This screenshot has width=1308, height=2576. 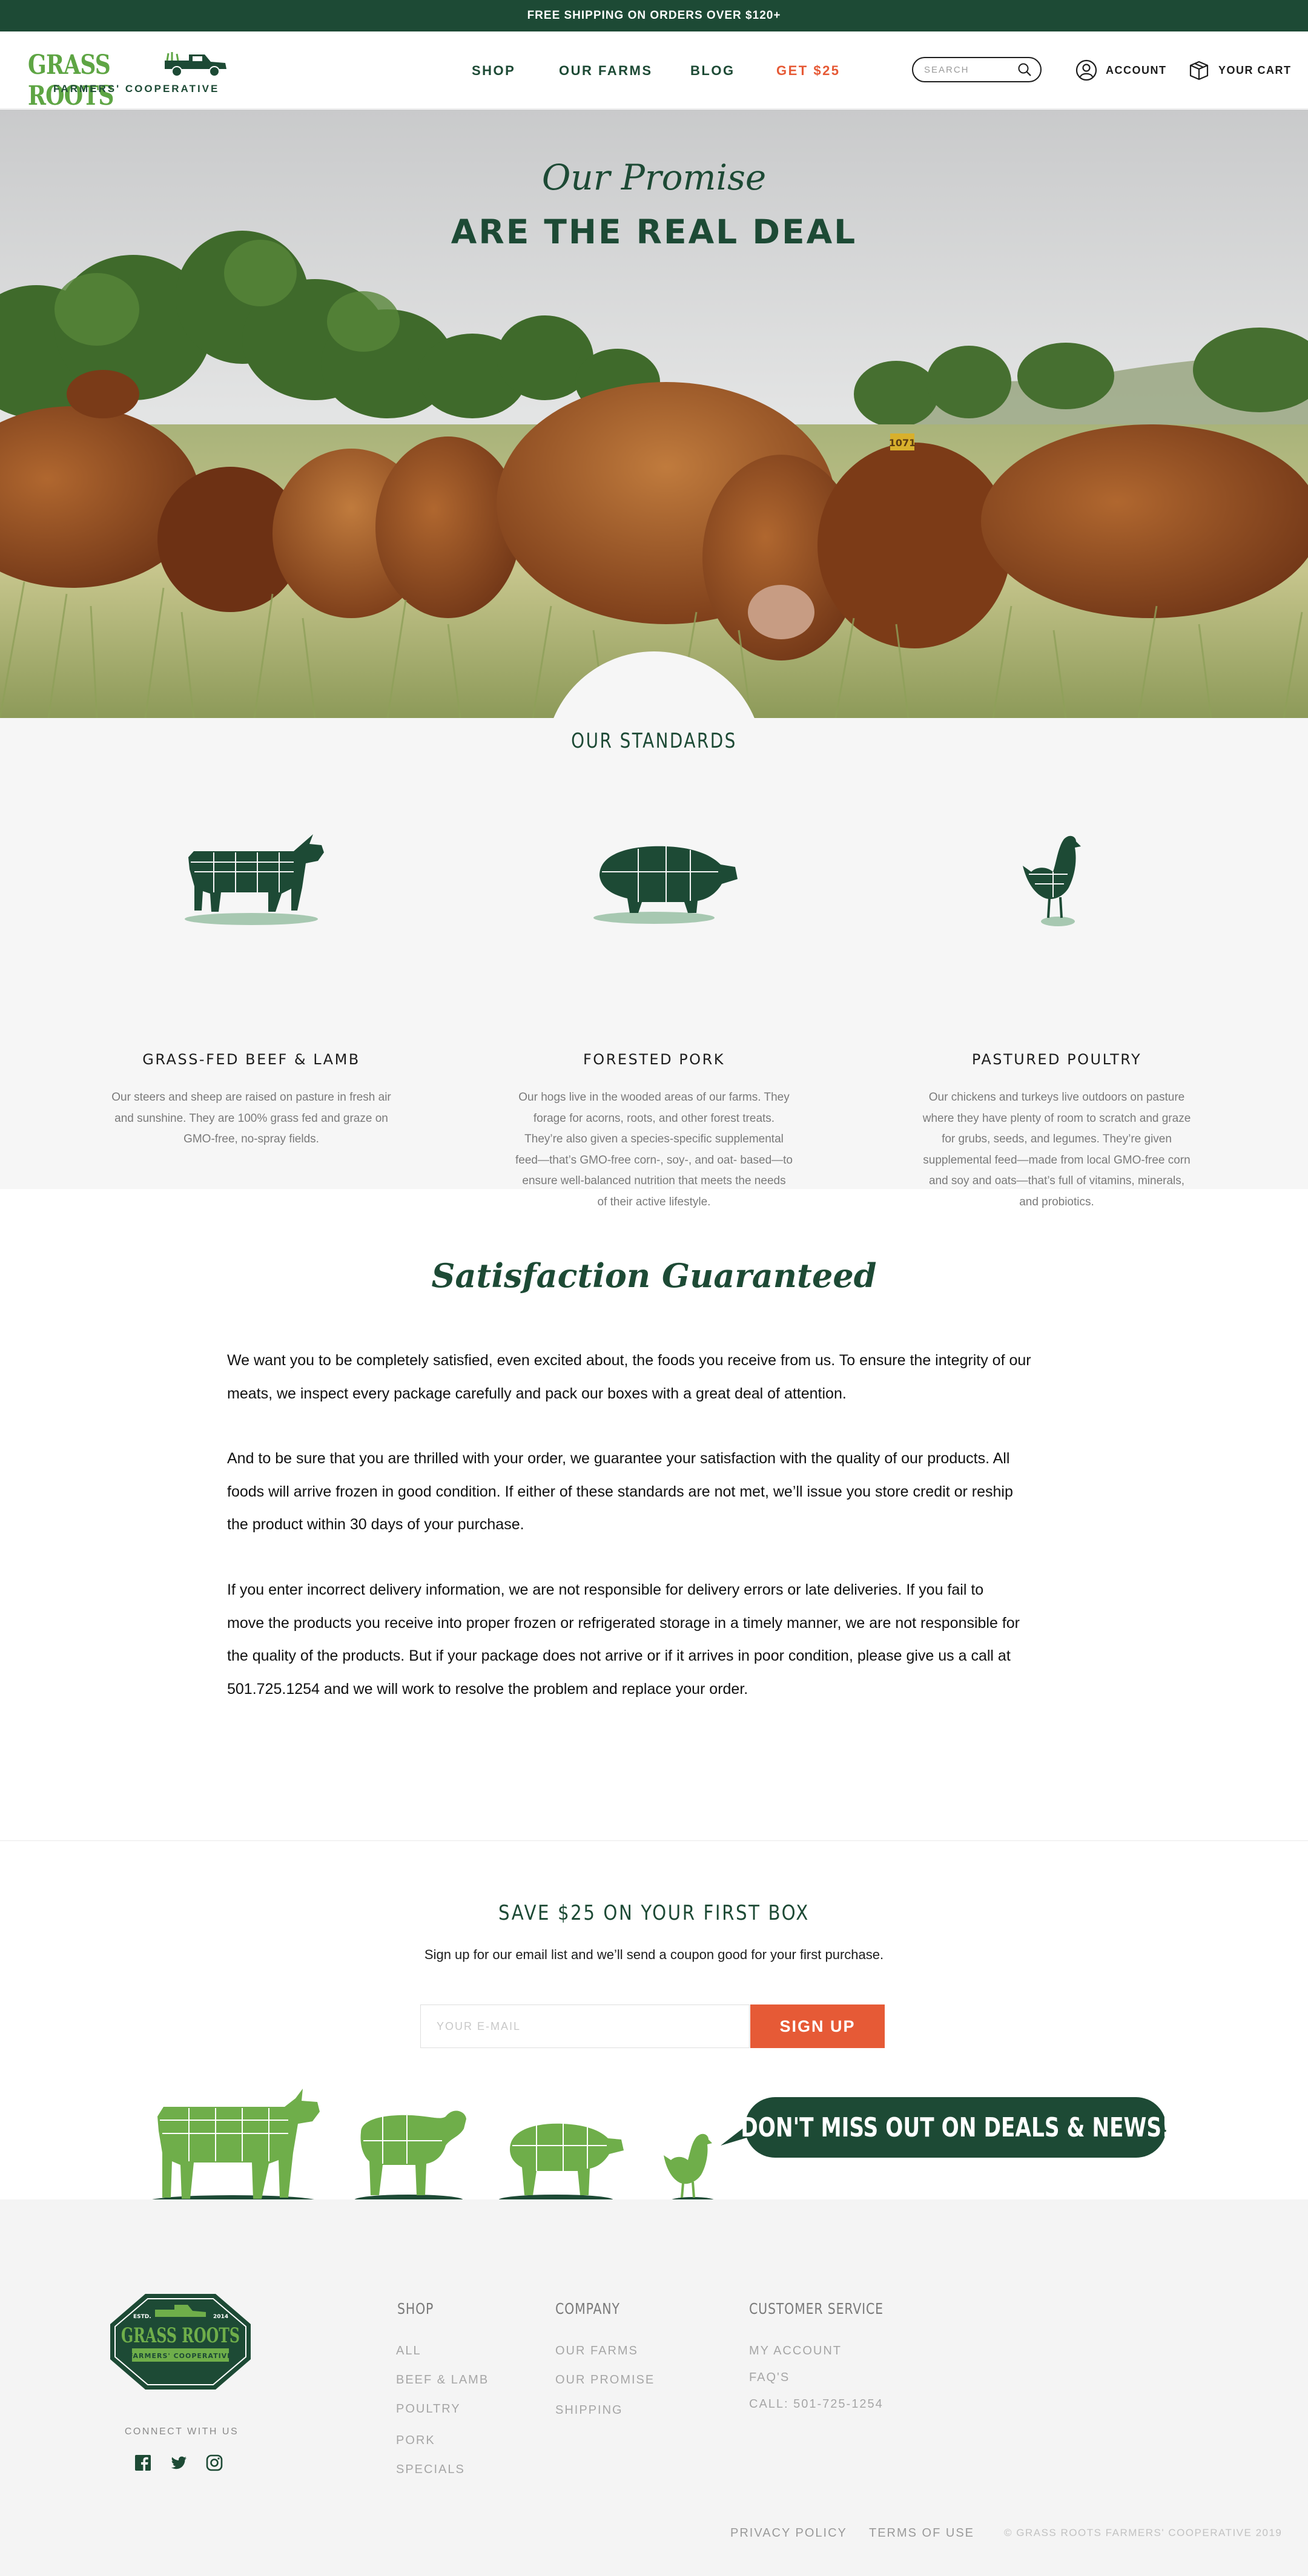 I want to click on promo-bar: FREE SHIPPING ON ORDERS OVER $120+, so click(x=654, y=15).